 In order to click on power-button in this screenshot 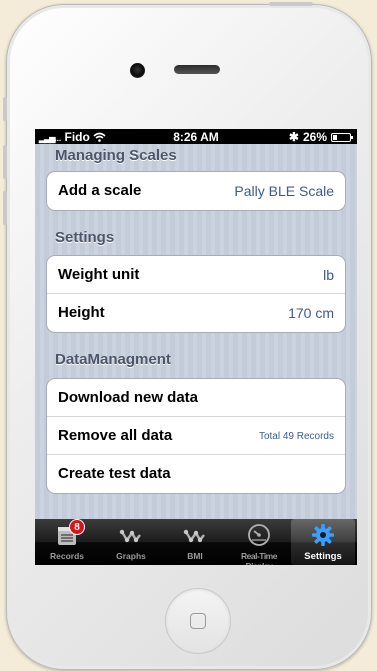, I will do `click(291, 4)`.